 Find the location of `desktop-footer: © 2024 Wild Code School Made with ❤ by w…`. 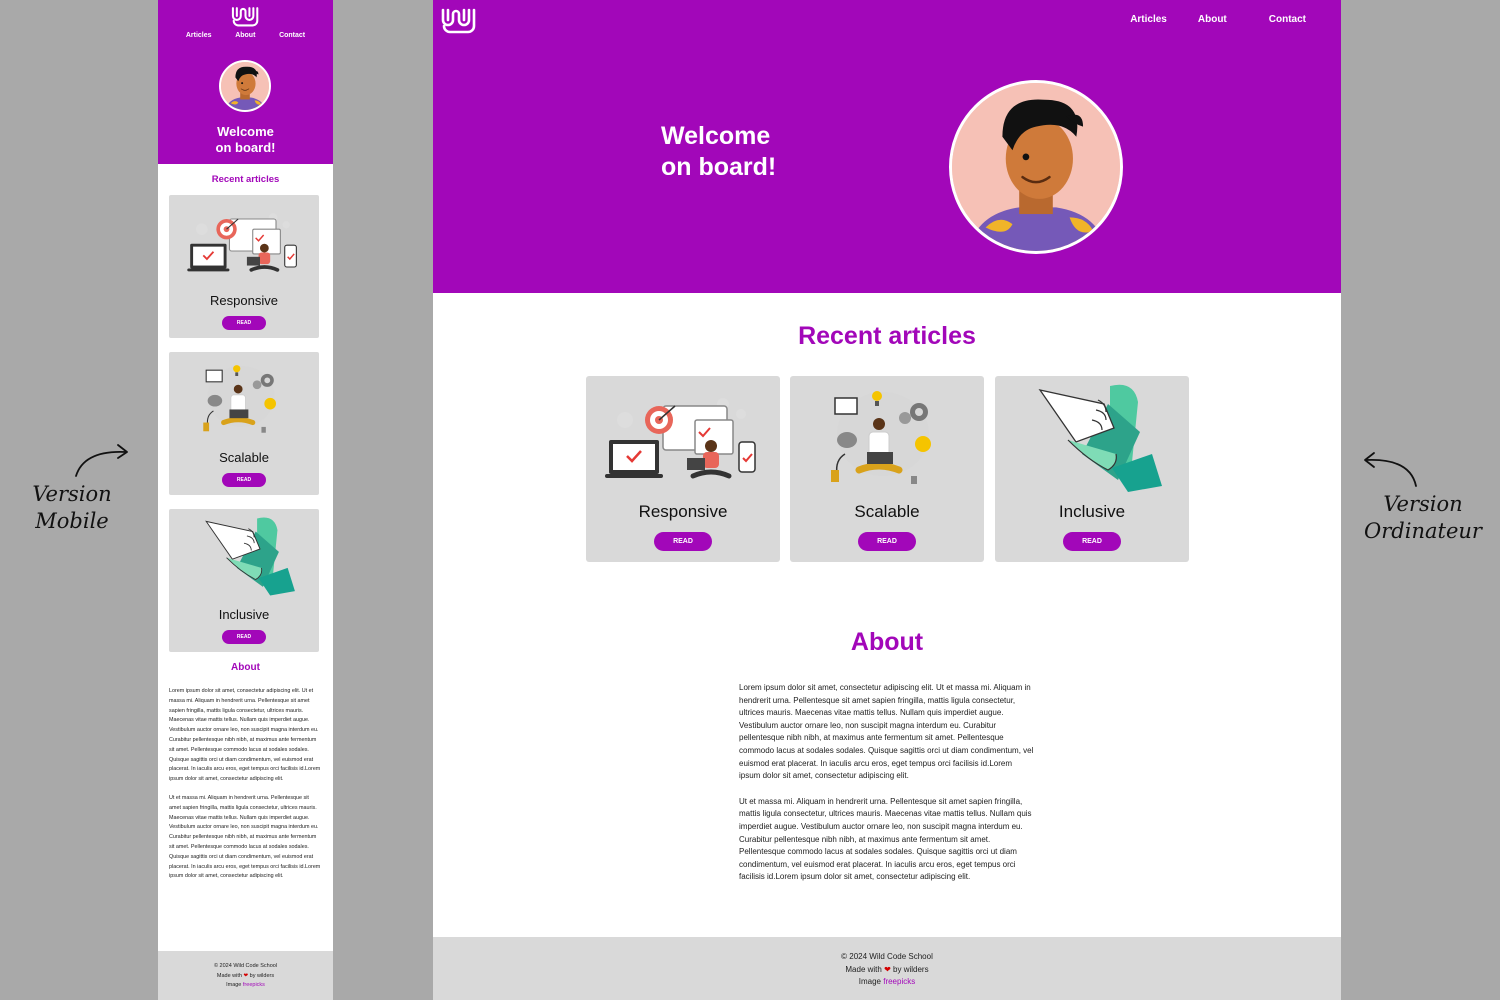

desktop-footer: © 2024 Wild Code School Made with ❤ by w… is located at coordinates (887, 968).